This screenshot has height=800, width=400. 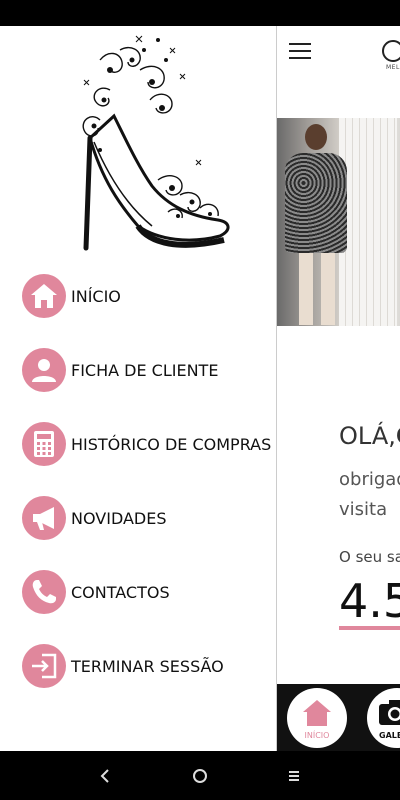 I want to click on home-circle-icon, so click(x=200, y=775).